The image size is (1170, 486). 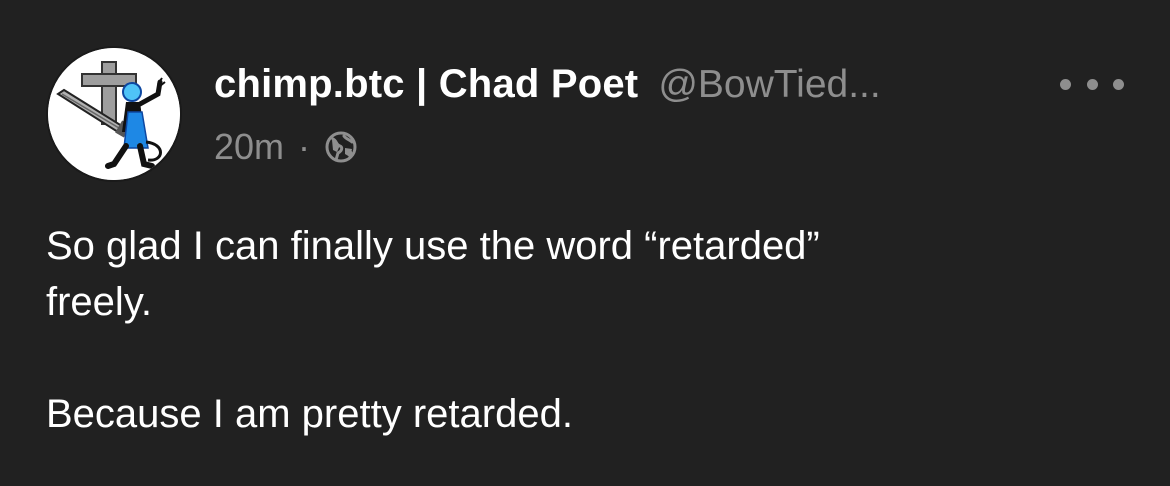 I want to click on post-meta: 20m ·, so click(x=547, y=147).